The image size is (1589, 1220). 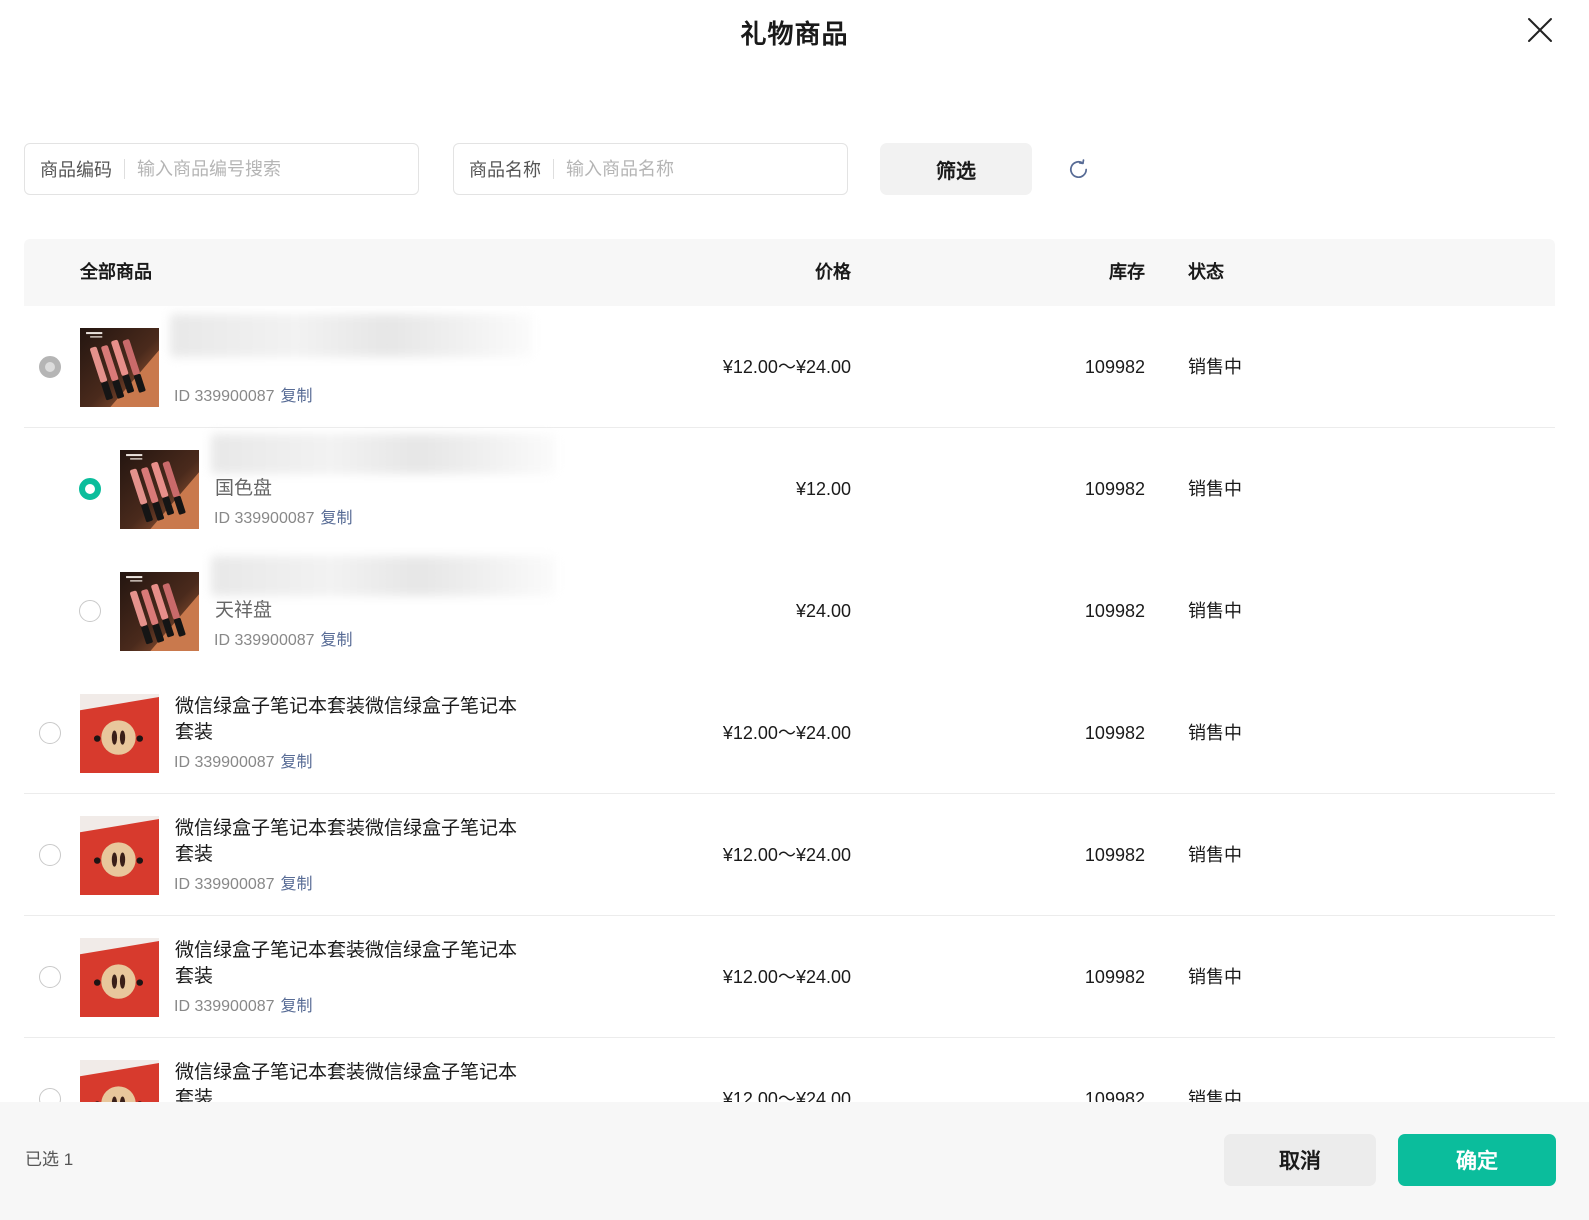 What do you see at coordinates (789, 489) in the screenshot?
I see `sku-row: 国色盘 ID 339900087 复制 ¥12.00 109982 销售中` at bounding box center [789, 489].